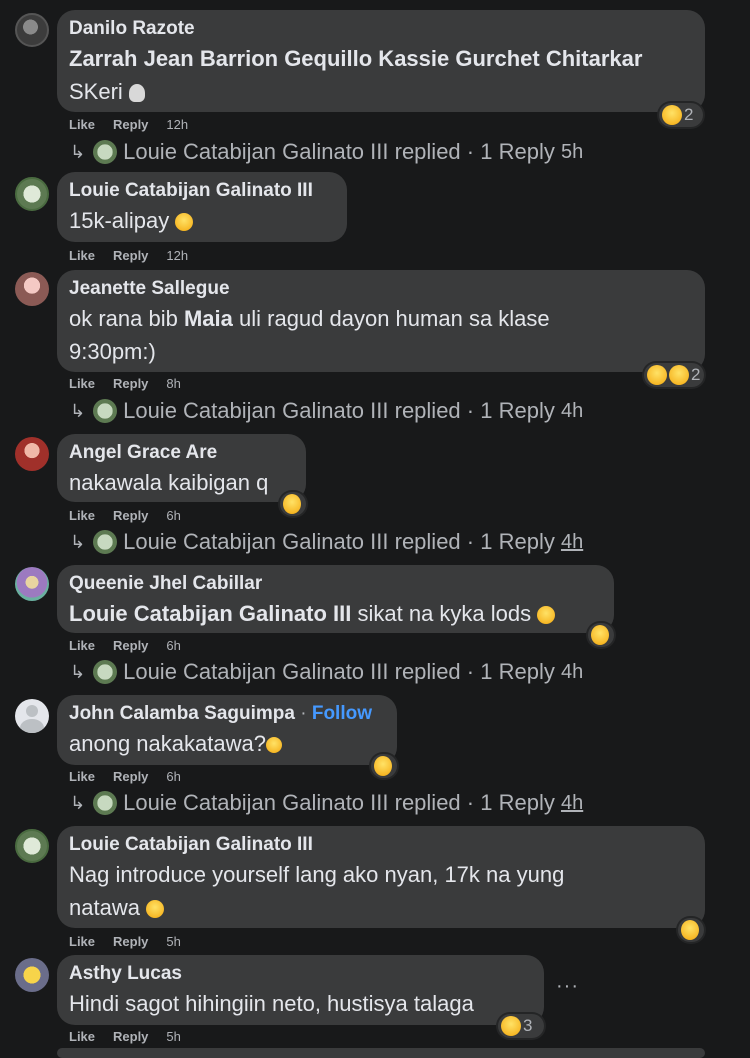  What do you see at coordinates (381, 1053) in the screenshot?
I see `comment-bubble-partial` at bounding box center [381, 1053].